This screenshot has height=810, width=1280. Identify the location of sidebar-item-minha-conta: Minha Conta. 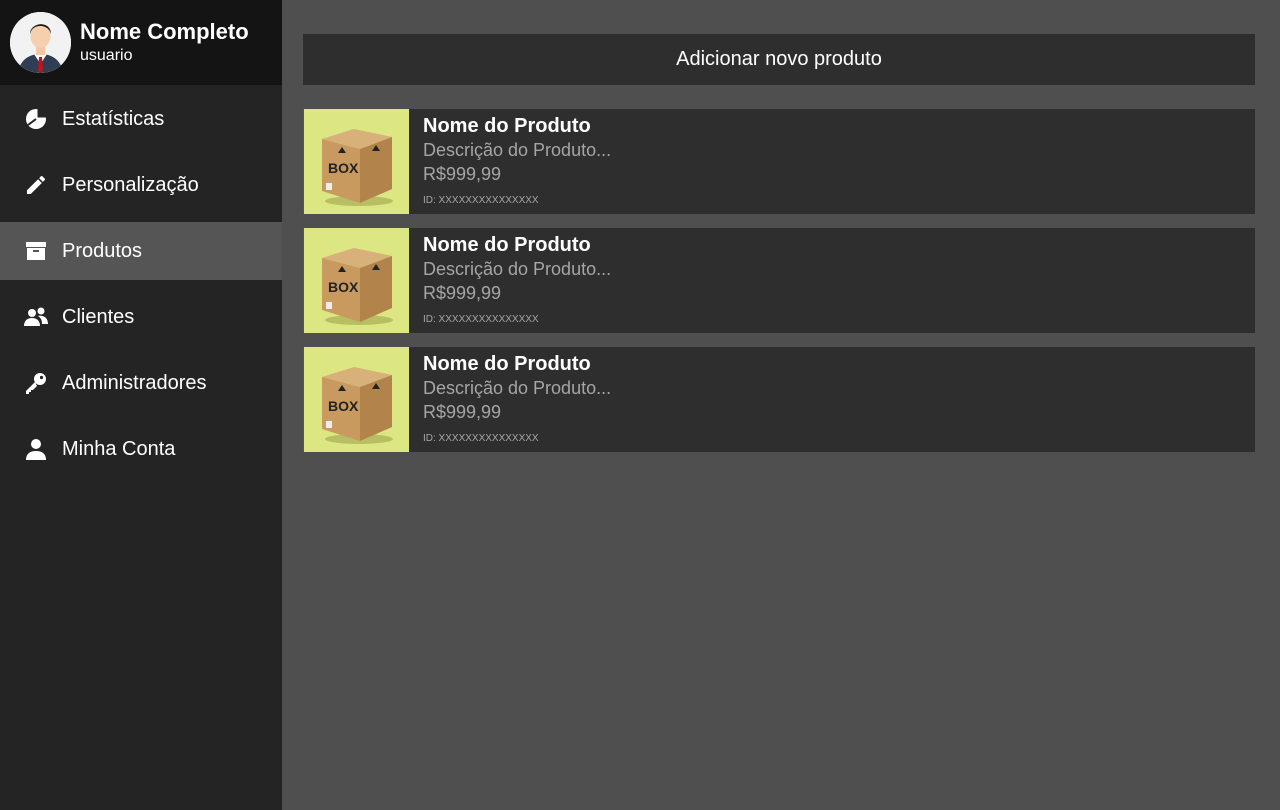
(141, 449).